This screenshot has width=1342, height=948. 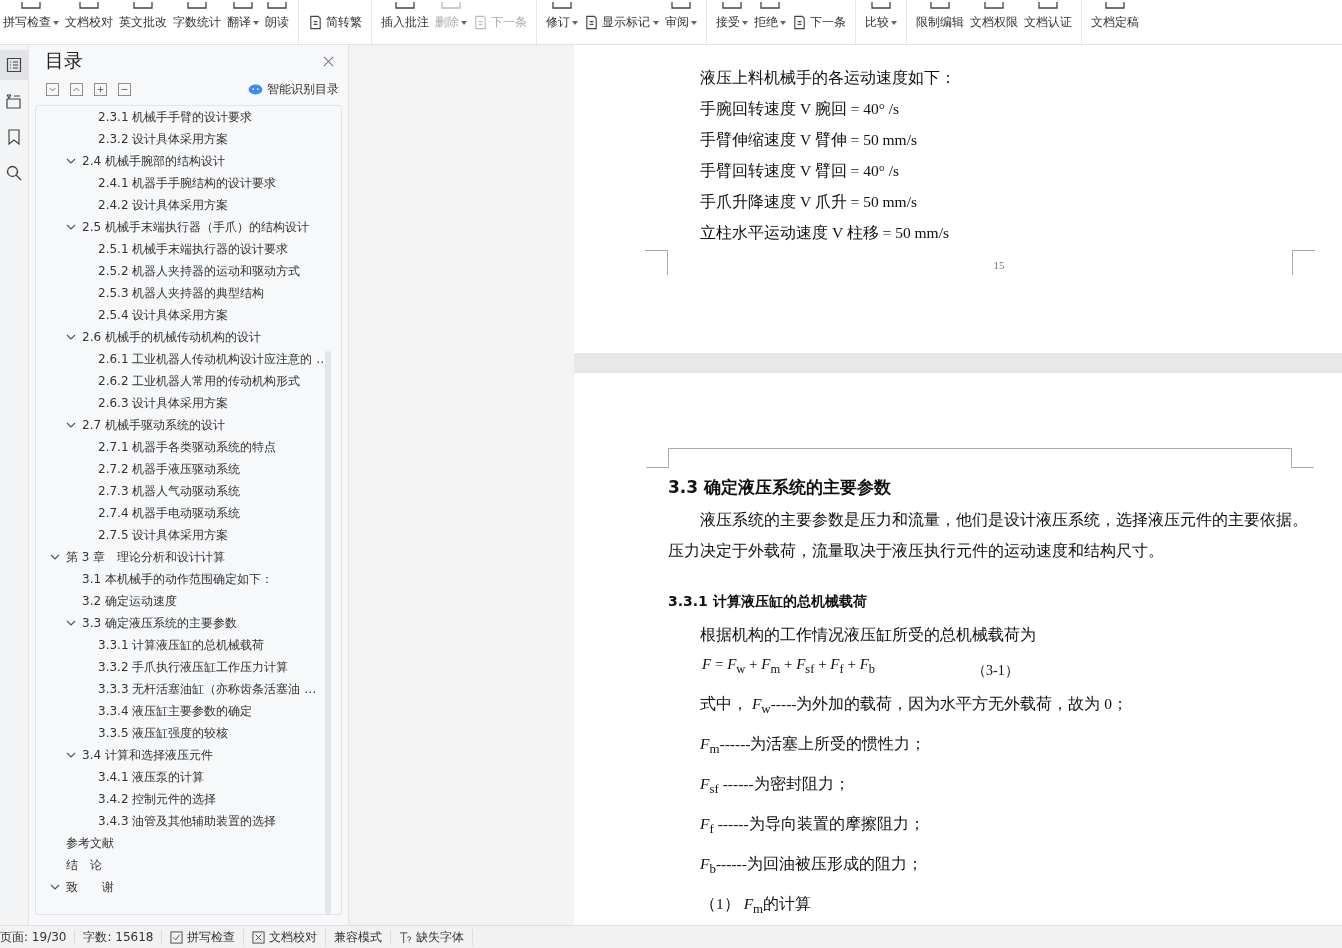 What do you see at coordinates (153, 425) in the screenshot?
I see `toc-entry: 2.7 机械手驱动系统的设计` at bounding box center [153, 425].